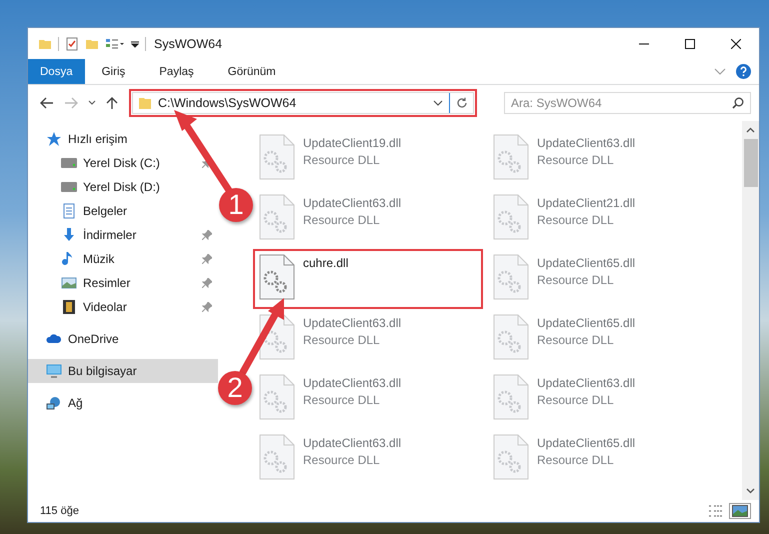 This screenshot has height=534, width=769. I want to click on search-field: Ara: SysWOW64, so click(627, 103).